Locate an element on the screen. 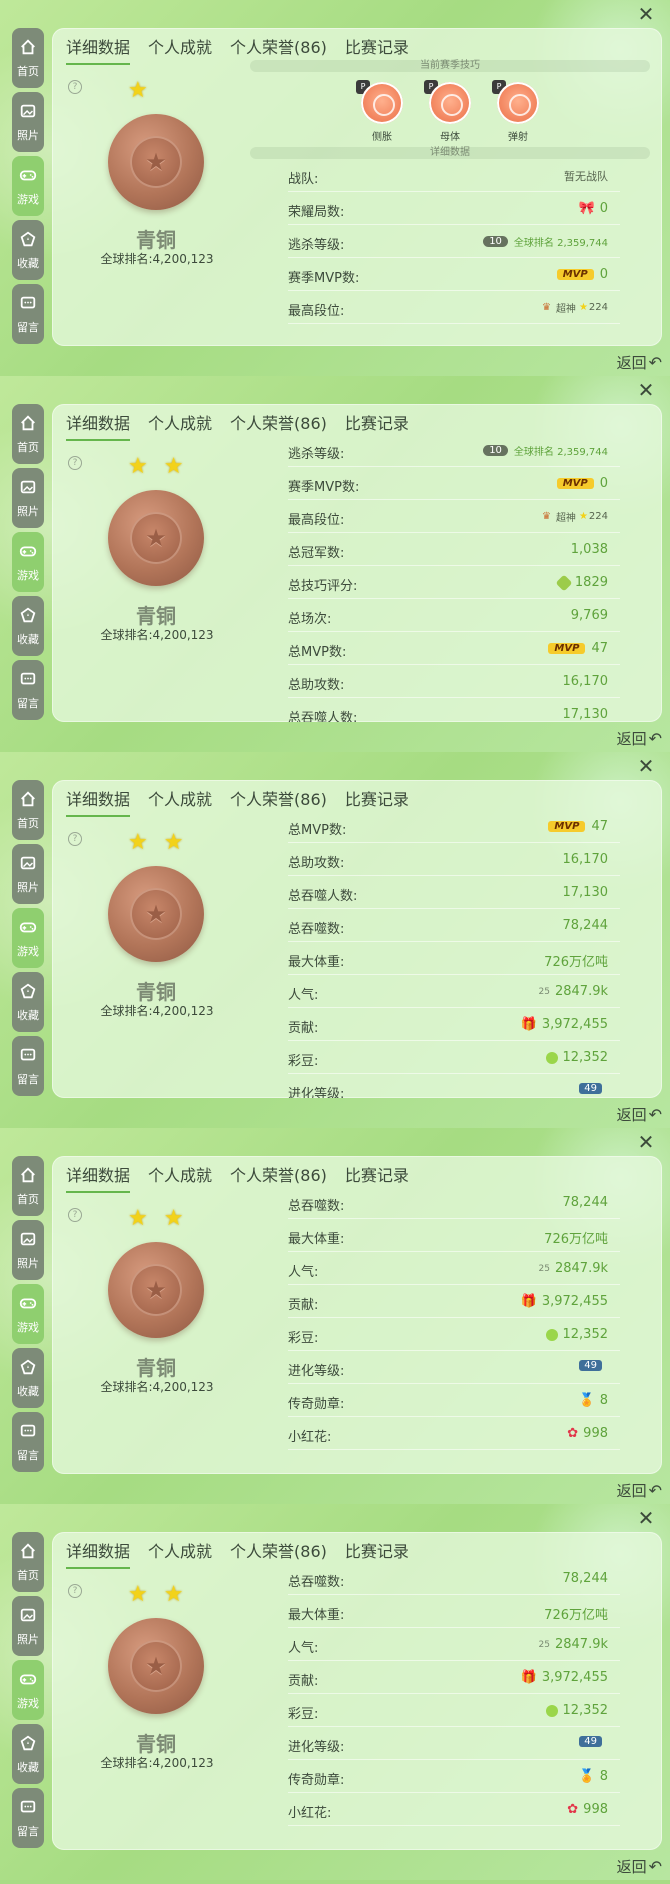  message-icon is located at coordinates (28, 305).